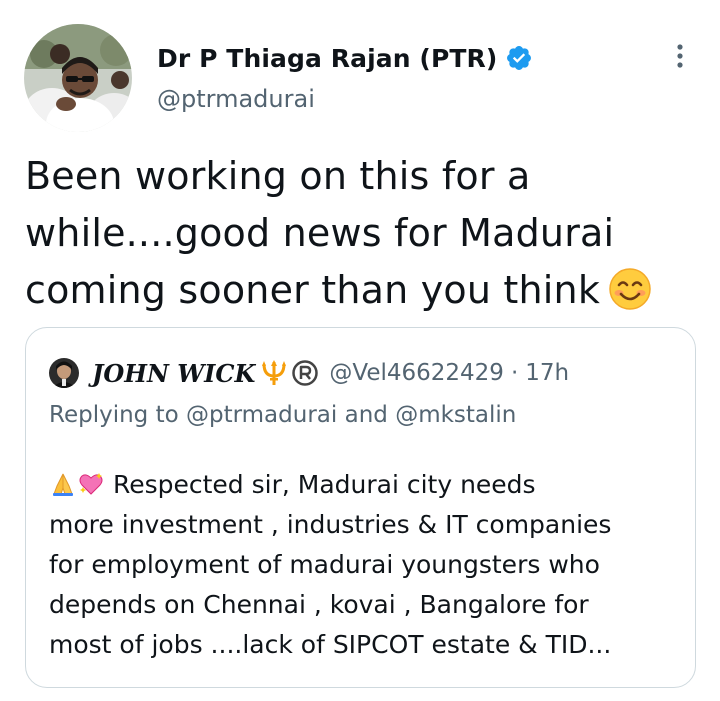 The height and width of the screenshot is (701, 720). Describe the element at coordinates (324, 564) in the screenshot. I see `quoted-body-line: for employment of madurai youngsters who` at that location.